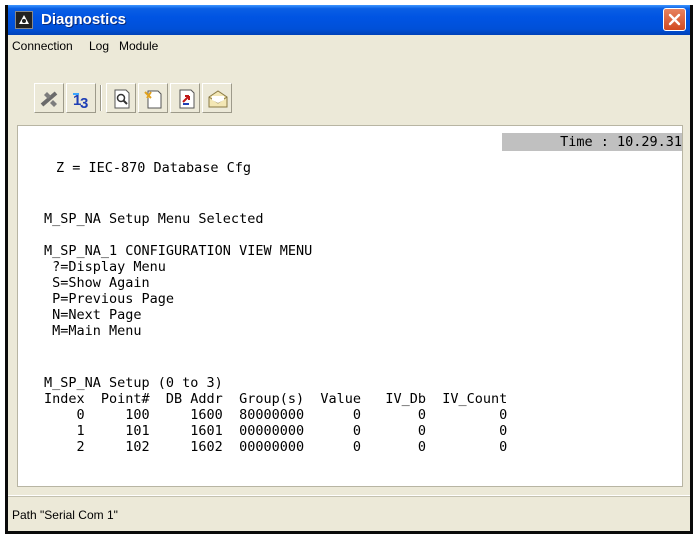  What do you see at coordinates (154, 168) in the screenshot?
I see `console-line: Z = IEC-870 Database Cfg` at bounding box center [154, 168].